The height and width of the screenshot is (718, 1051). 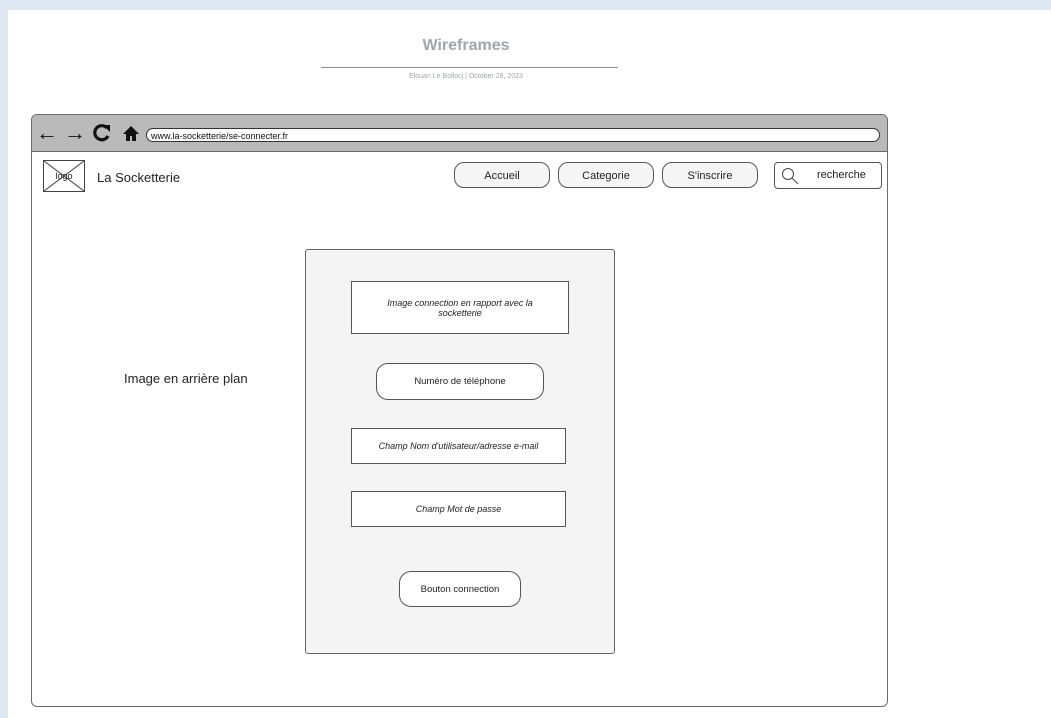 I want to click on document-title: Wireframes, so click(x=466, y=45).